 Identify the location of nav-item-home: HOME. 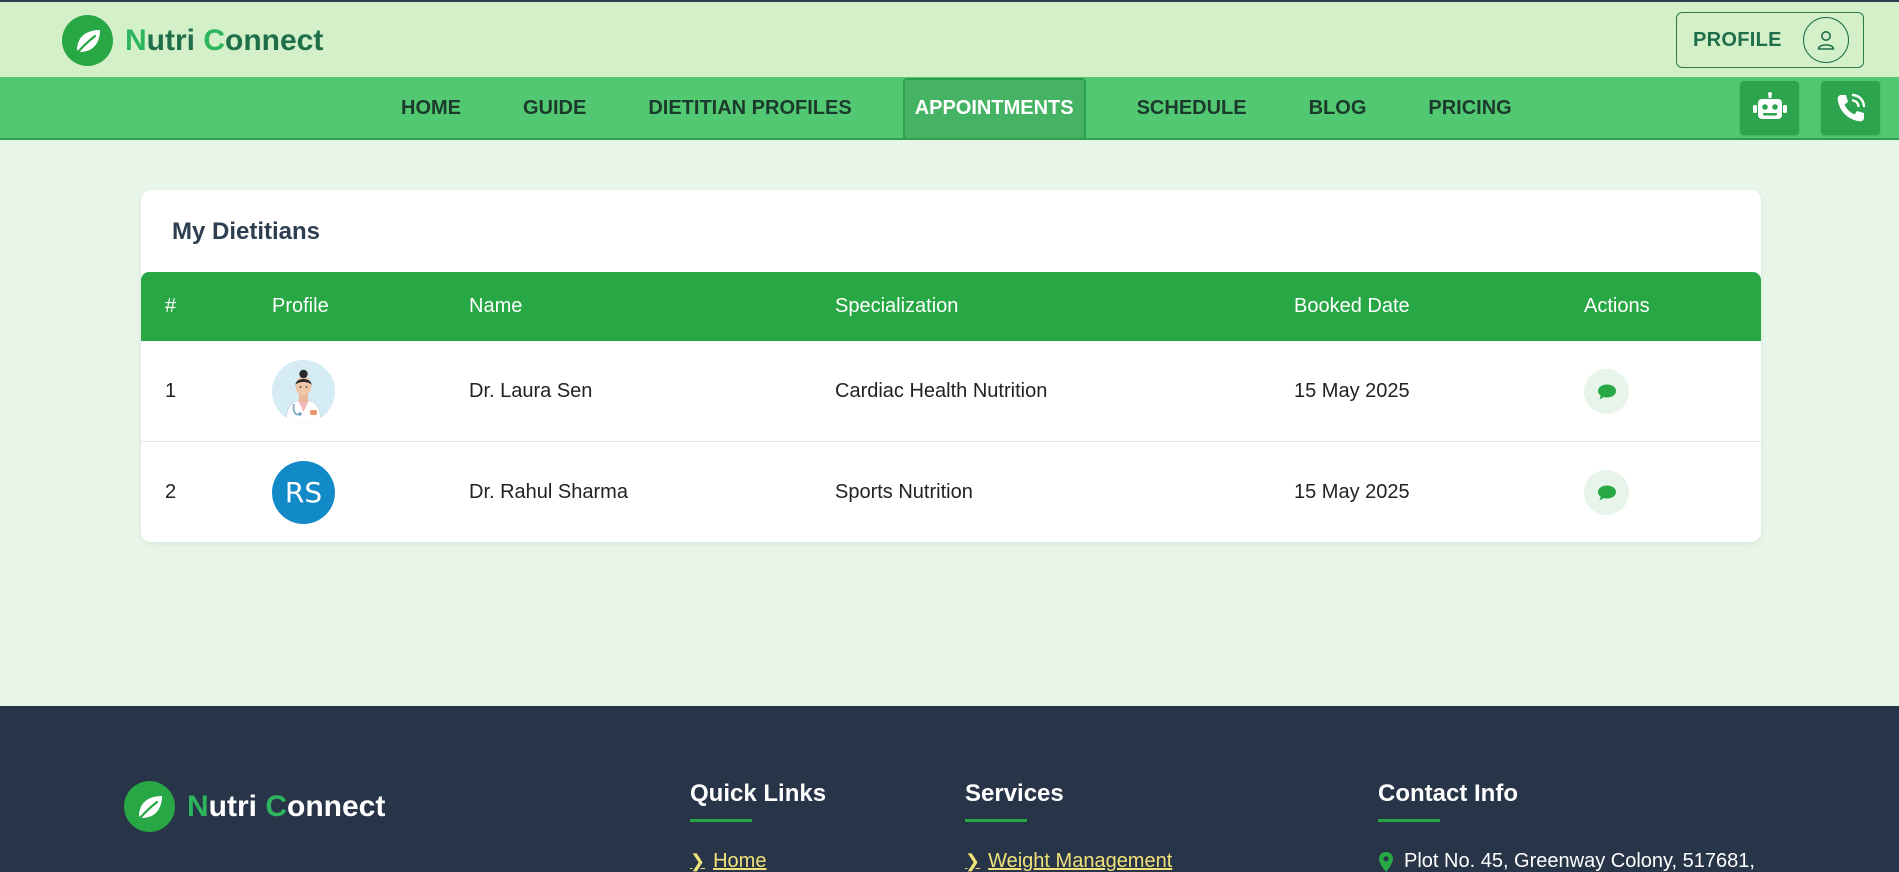
(431, 108).